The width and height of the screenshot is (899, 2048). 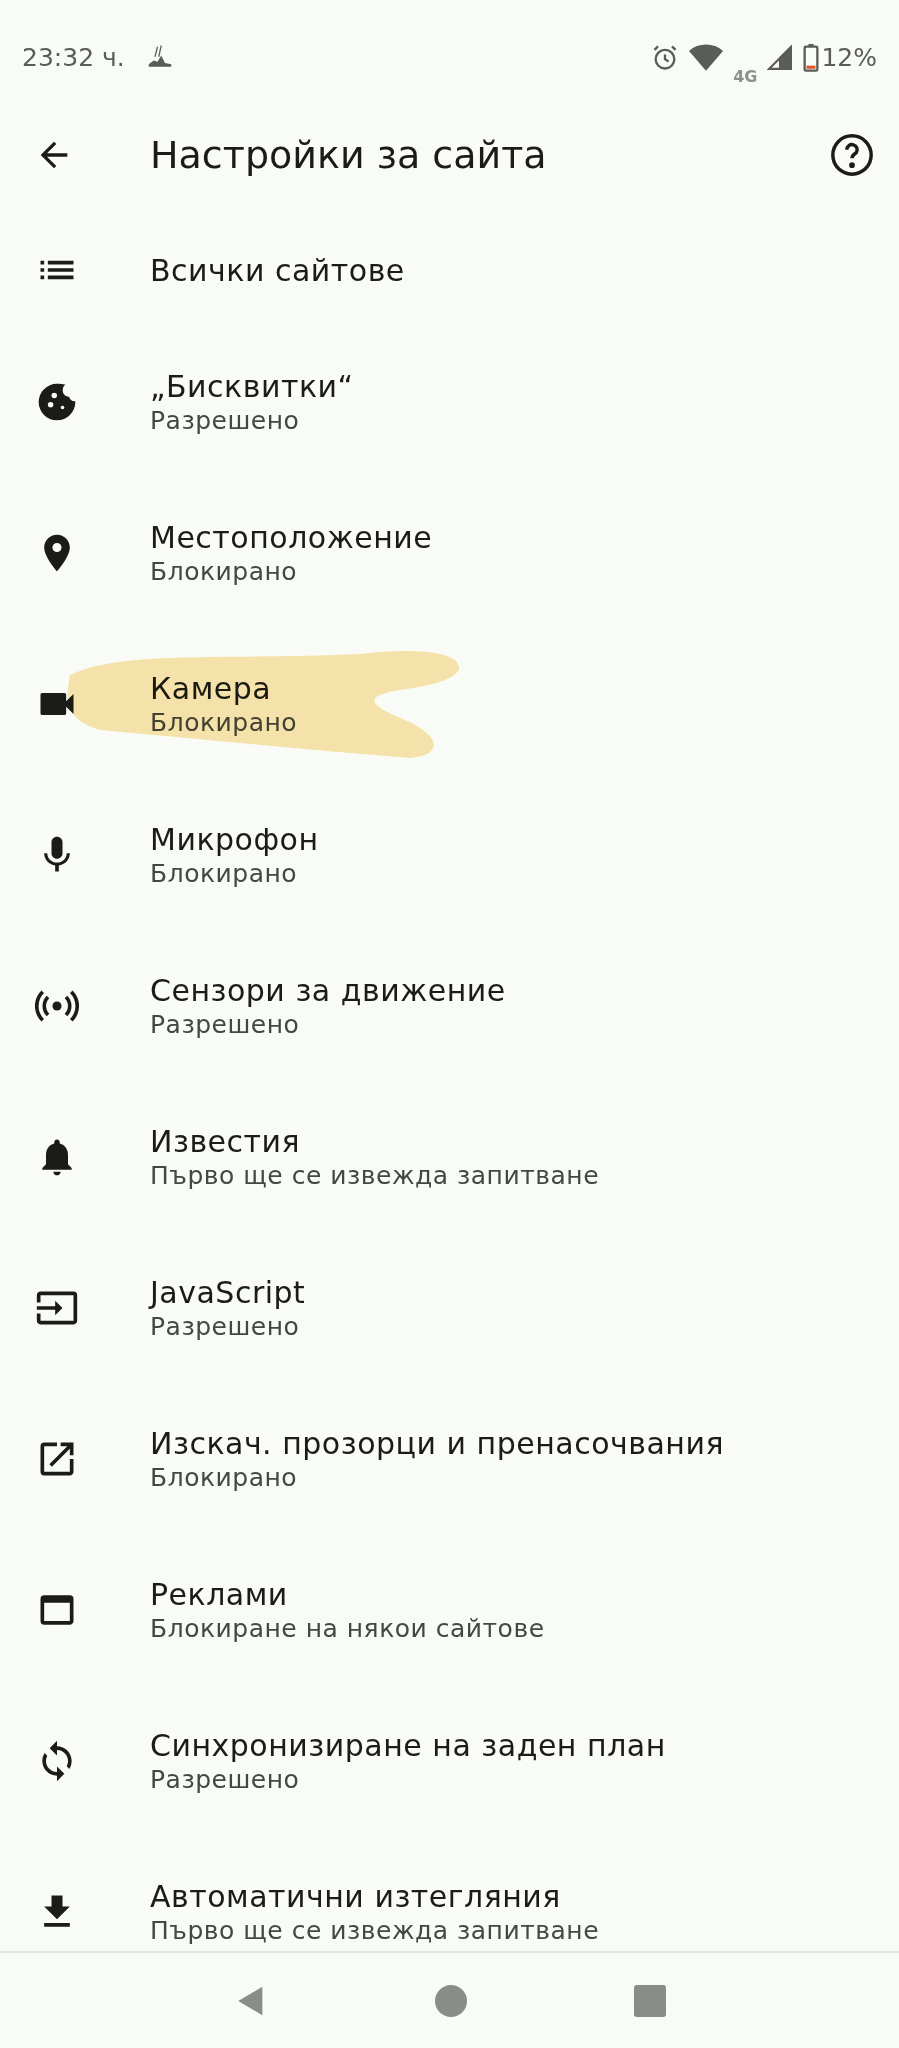 What do you see at coordinates (347, 1628) in the screenshot?
I see `item-status: Блокиране на някои сайтове` at bounding box center [347, 1628].